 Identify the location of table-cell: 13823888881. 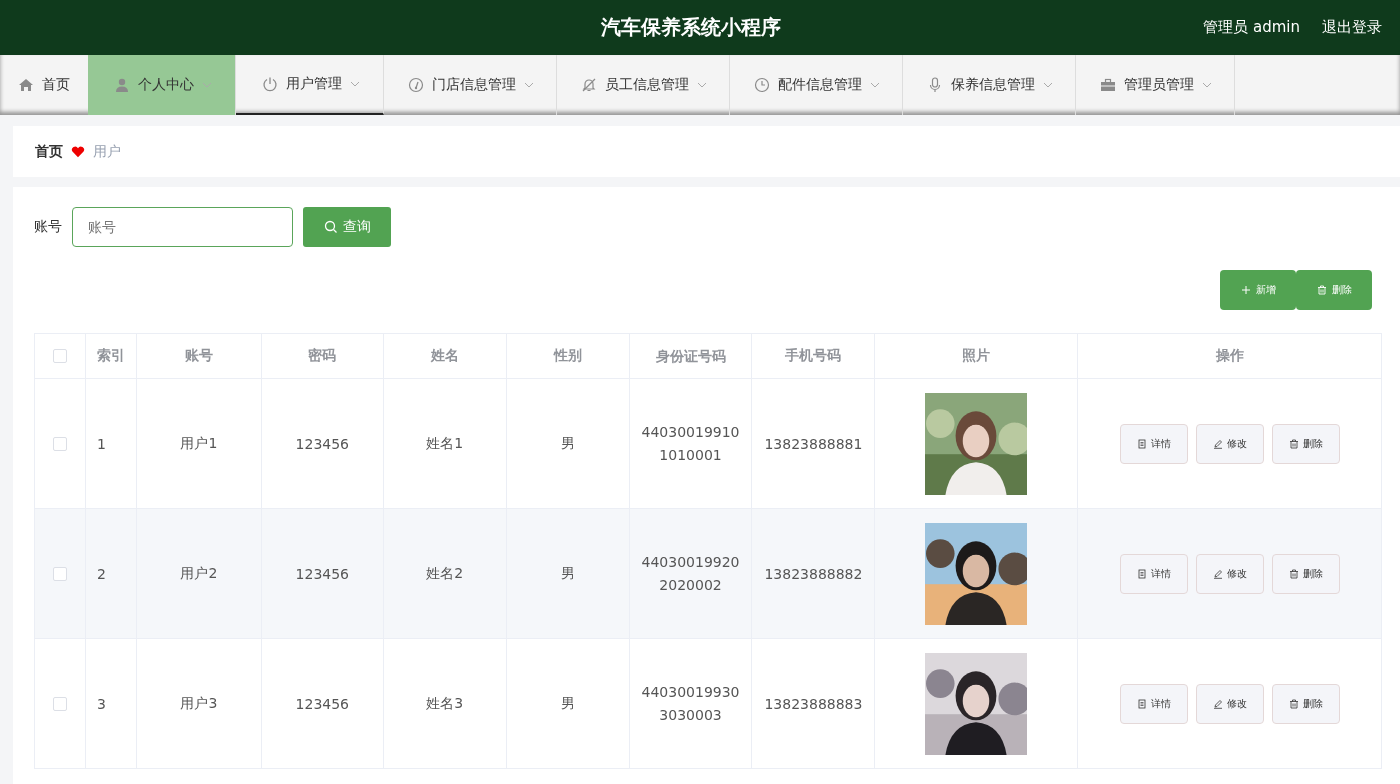
(814, 443).